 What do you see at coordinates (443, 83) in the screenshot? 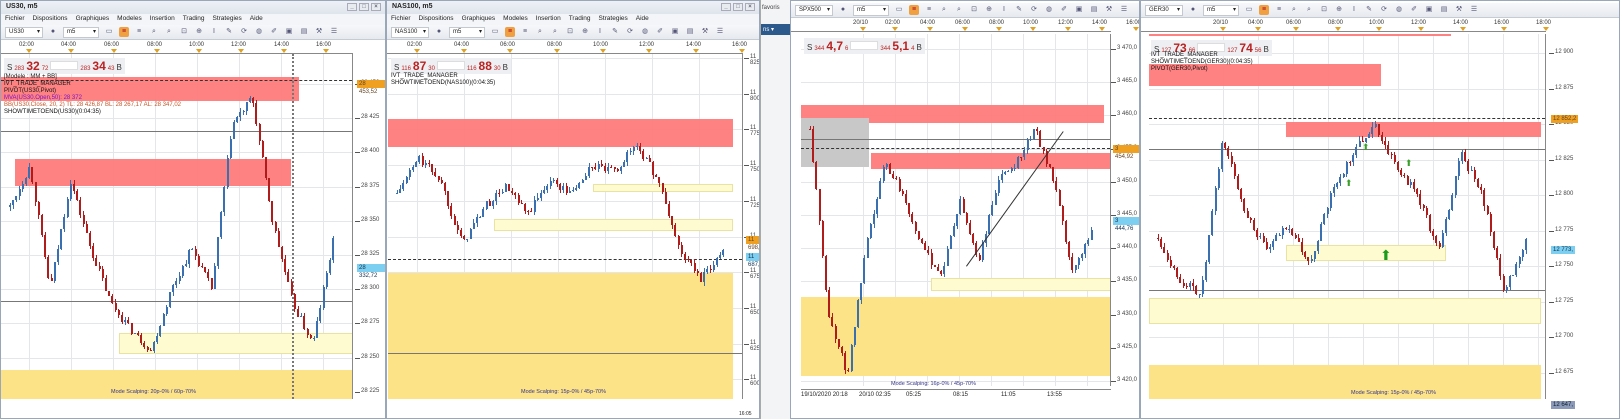
I see `indicator-line: SHOWTIMETOEND(NAS100)(0:04:35)` at bounding box center [443, 83].